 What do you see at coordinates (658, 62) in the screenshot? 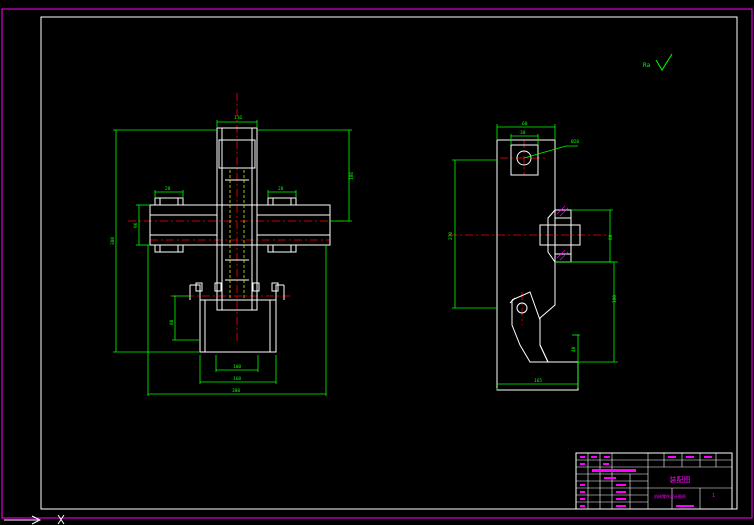
I see `roughness-symbol: Ra` at bounding box center [658, 62].